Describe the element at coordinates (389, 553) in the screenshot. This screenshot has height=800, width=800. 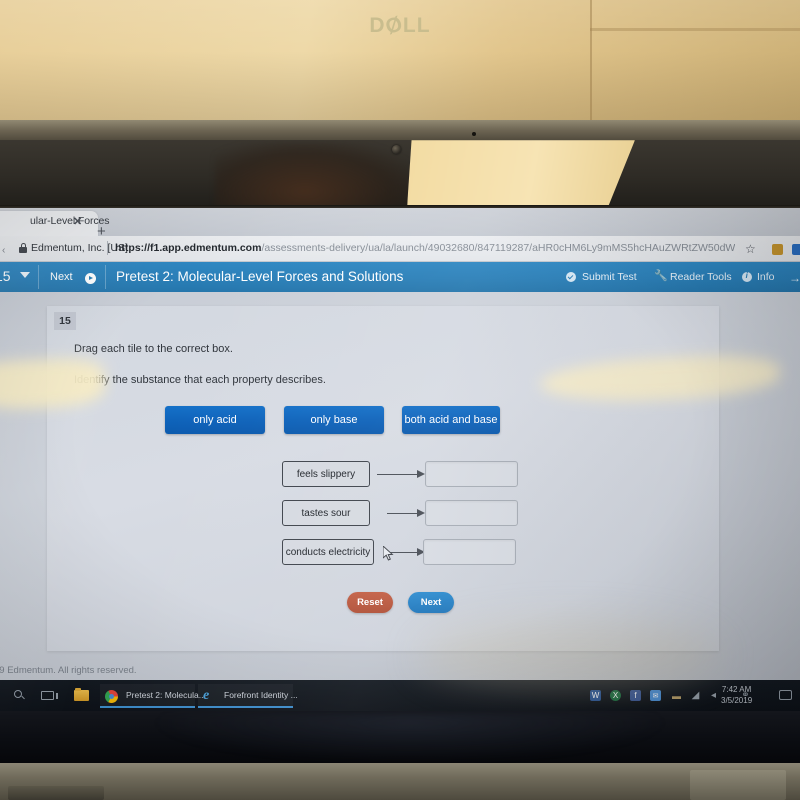
I see `mouse-cursor-icon` at that location.